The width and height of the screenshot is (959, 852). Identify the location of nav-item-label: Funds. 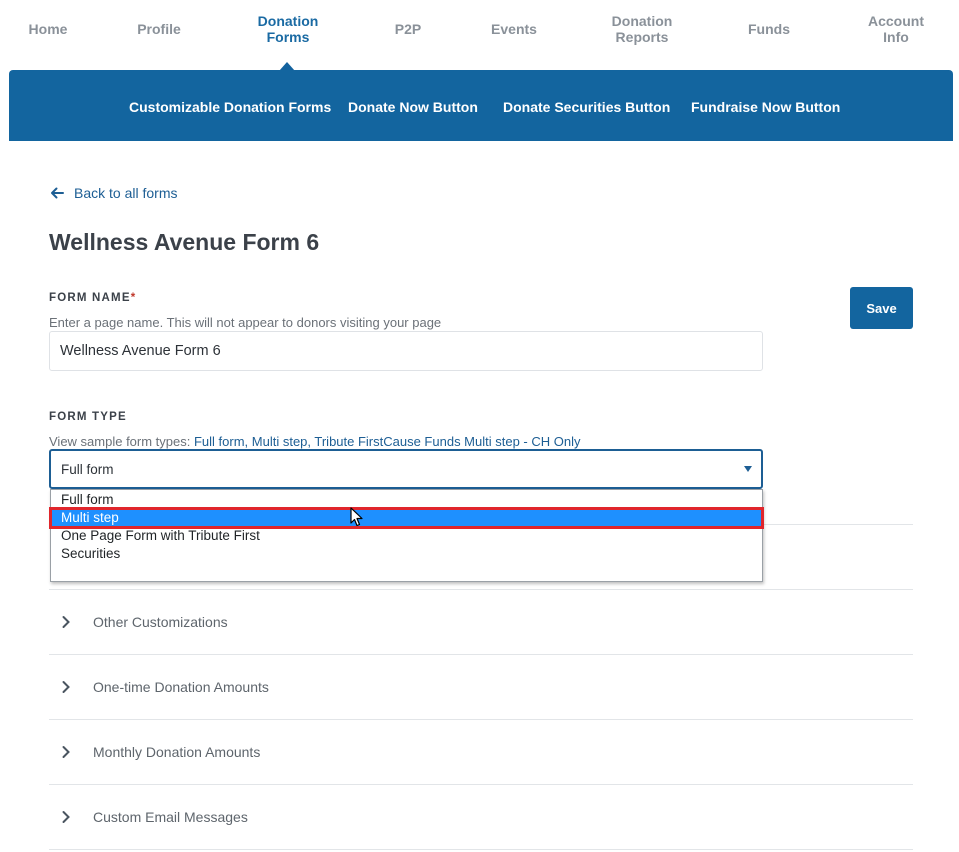
(769, 29).